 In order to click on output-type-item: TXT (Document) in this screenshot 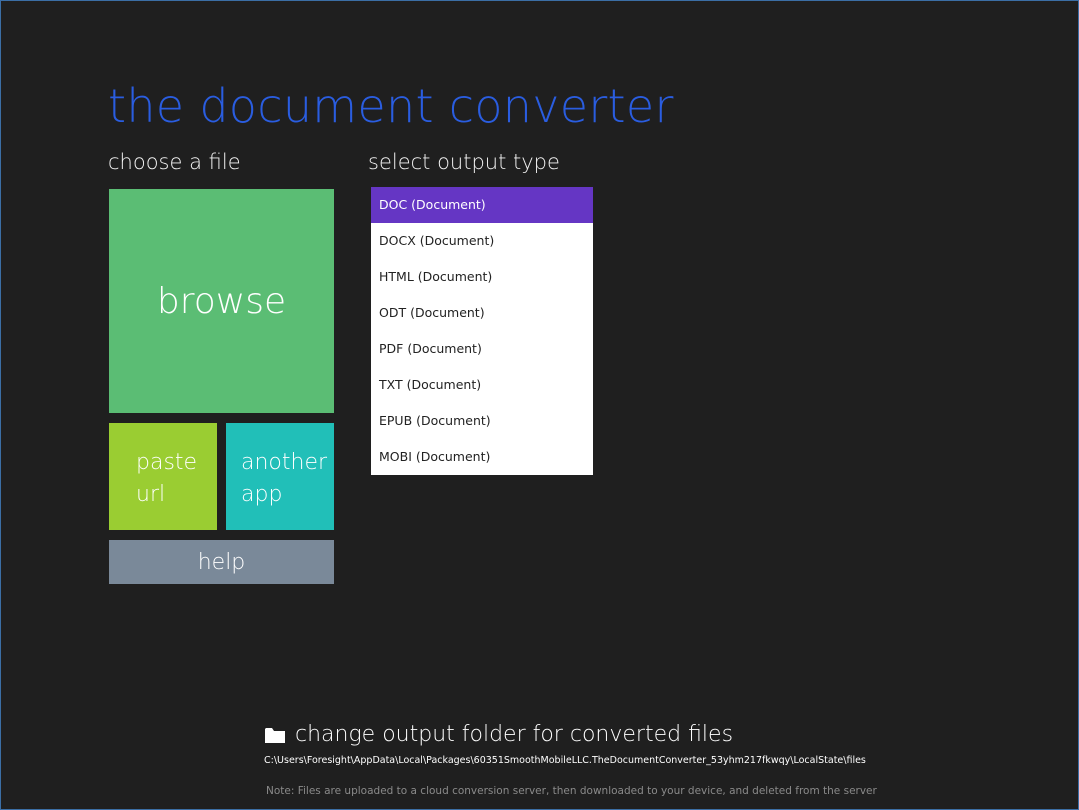, I will do `click(482, 385)`.